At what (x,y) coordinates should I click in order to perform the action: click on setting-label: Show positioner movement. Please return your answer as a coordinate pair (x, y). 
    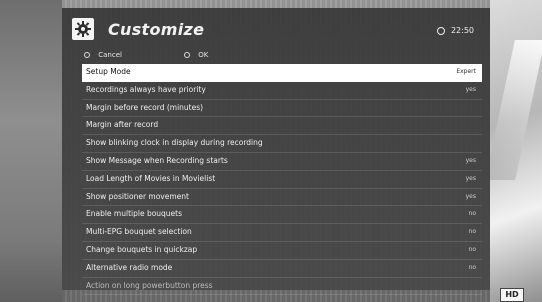
    Looking at the image, I should click on (137, 196).